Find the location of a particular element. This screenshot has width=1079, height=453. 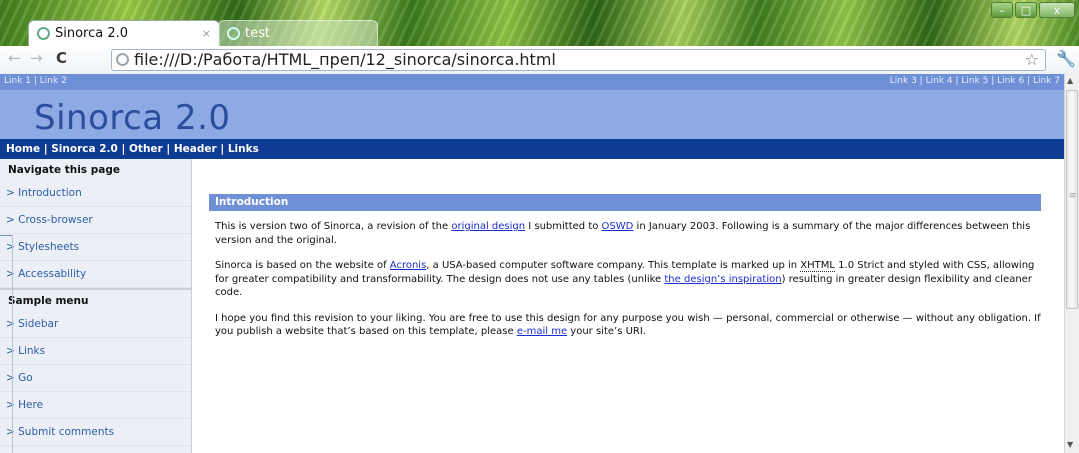

close-window-button: x is located at coordinates (1057, 10).